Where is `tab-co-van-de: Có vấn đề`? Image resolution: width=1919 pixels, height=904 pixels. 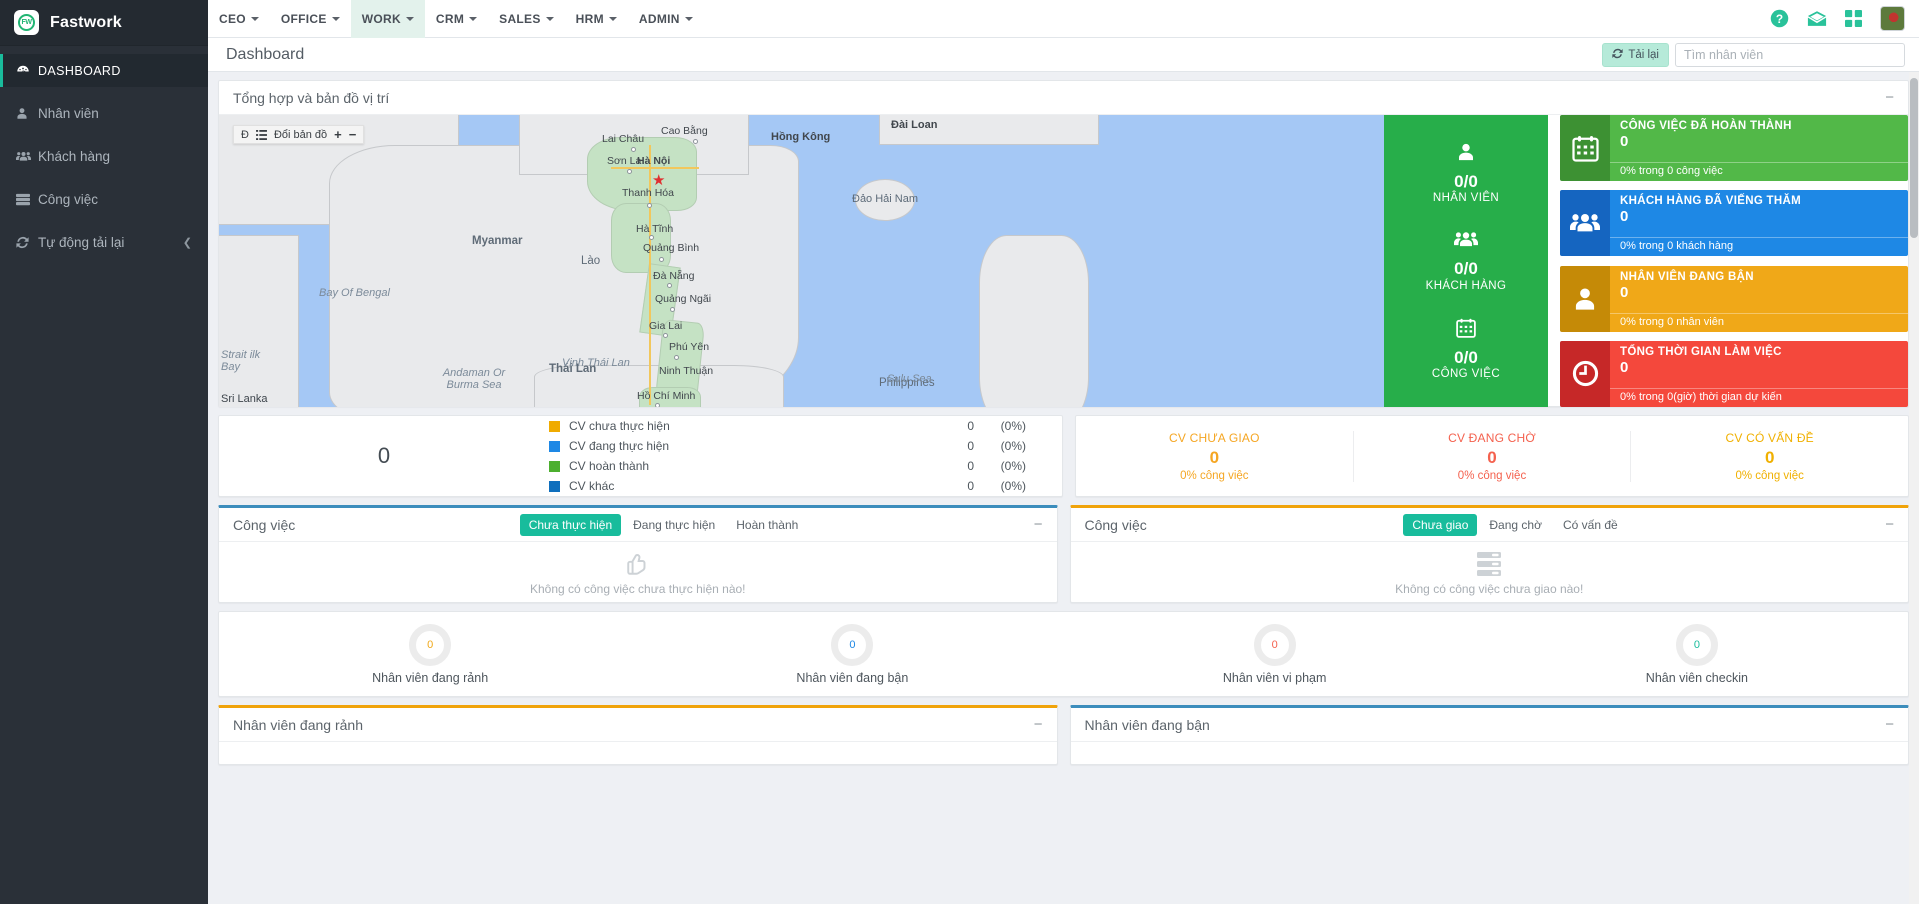 tab-co-van-de: Có vấn đề is located at coordinates (1590, 525).